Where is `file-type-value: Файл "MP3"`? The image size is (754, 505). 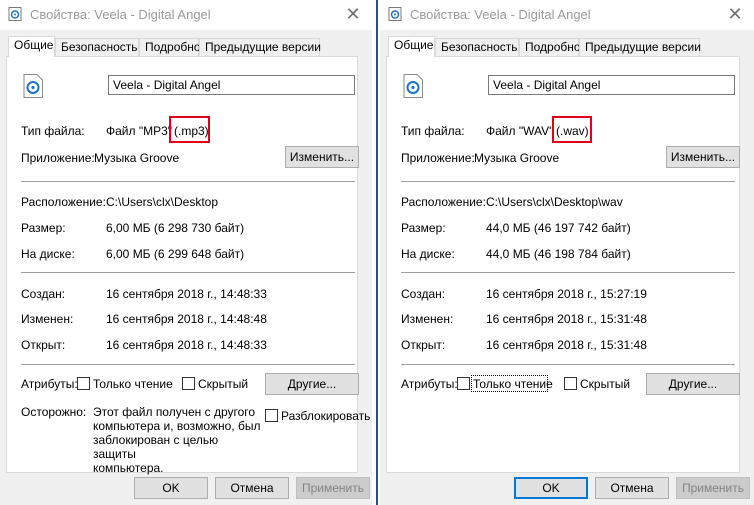 file-type-value: Файл "MP3" is located at coordinates (139, 131).